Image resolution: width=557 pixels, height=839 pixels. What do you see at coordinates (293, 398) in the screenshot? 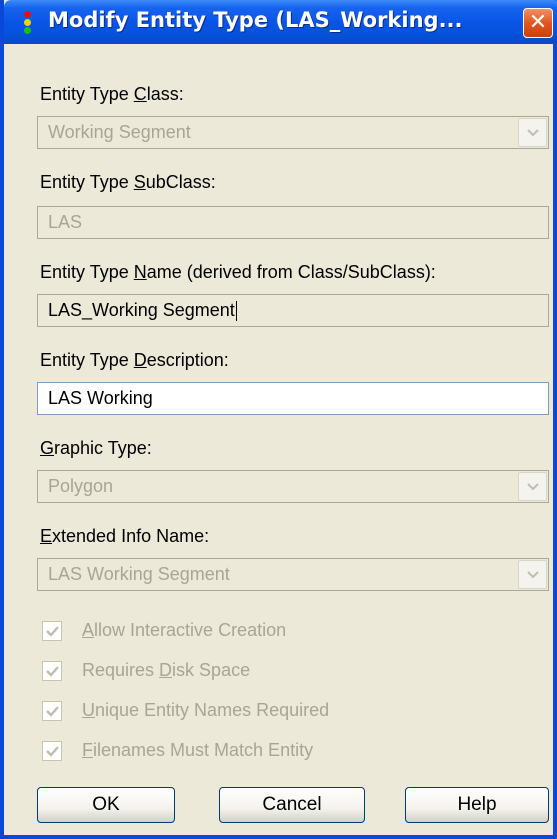
I see `entity-type-description-input: LAS Working` at bounding box center [293, 398].